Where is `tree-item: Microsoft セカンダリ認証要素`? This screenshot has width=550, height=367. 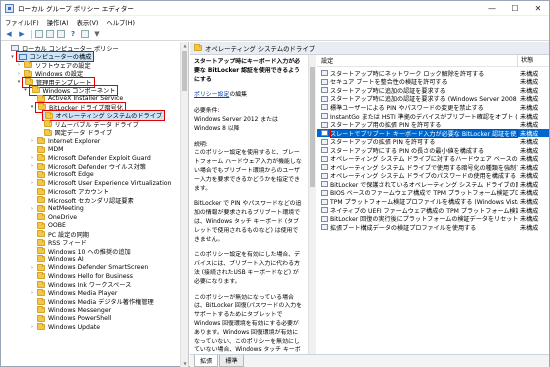 tree-item: Microsoft セカンダリ認証要素 is located at coordinates (82, 200).